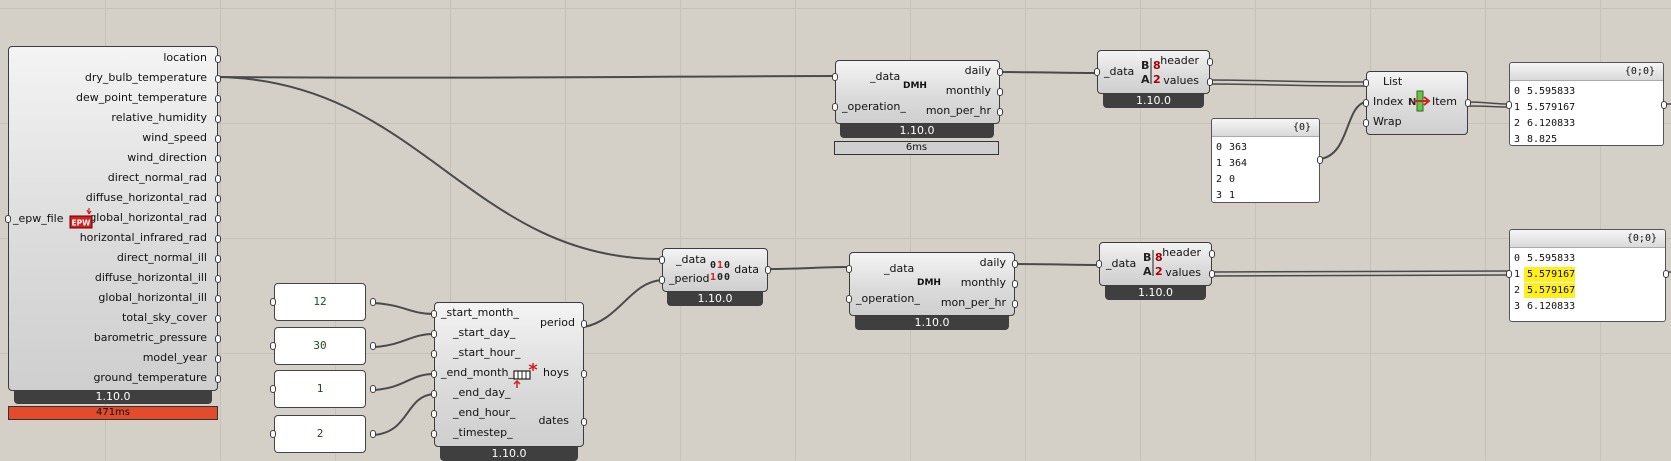 This screenshot has width=1671, height=461. I want to click on bottom-result-panel-output-grip, so click(1666, 274).